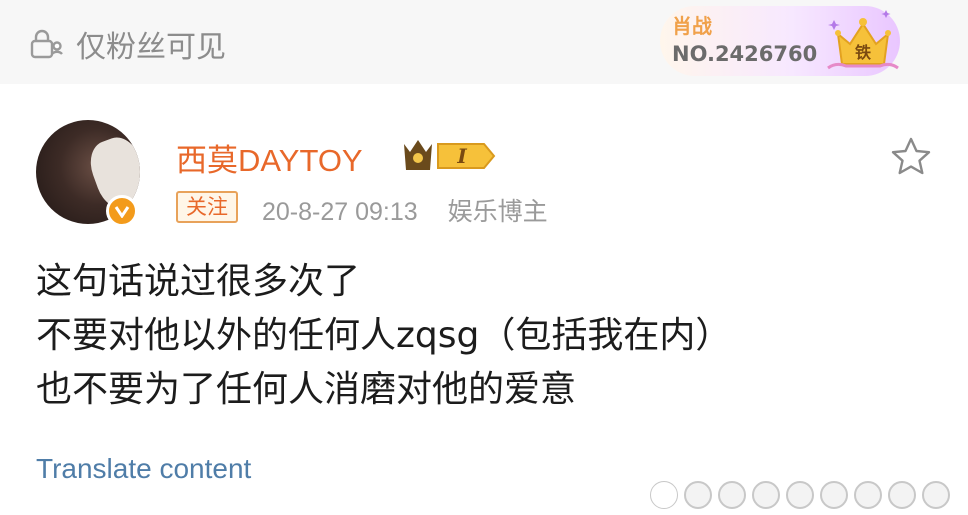 The width and height of the screenshot is (968, 515). Describe the element at coordinates (306, 389) in the screenshot. I see `post-line: 也不要为了任何人消磨对他的爱意` at that location.